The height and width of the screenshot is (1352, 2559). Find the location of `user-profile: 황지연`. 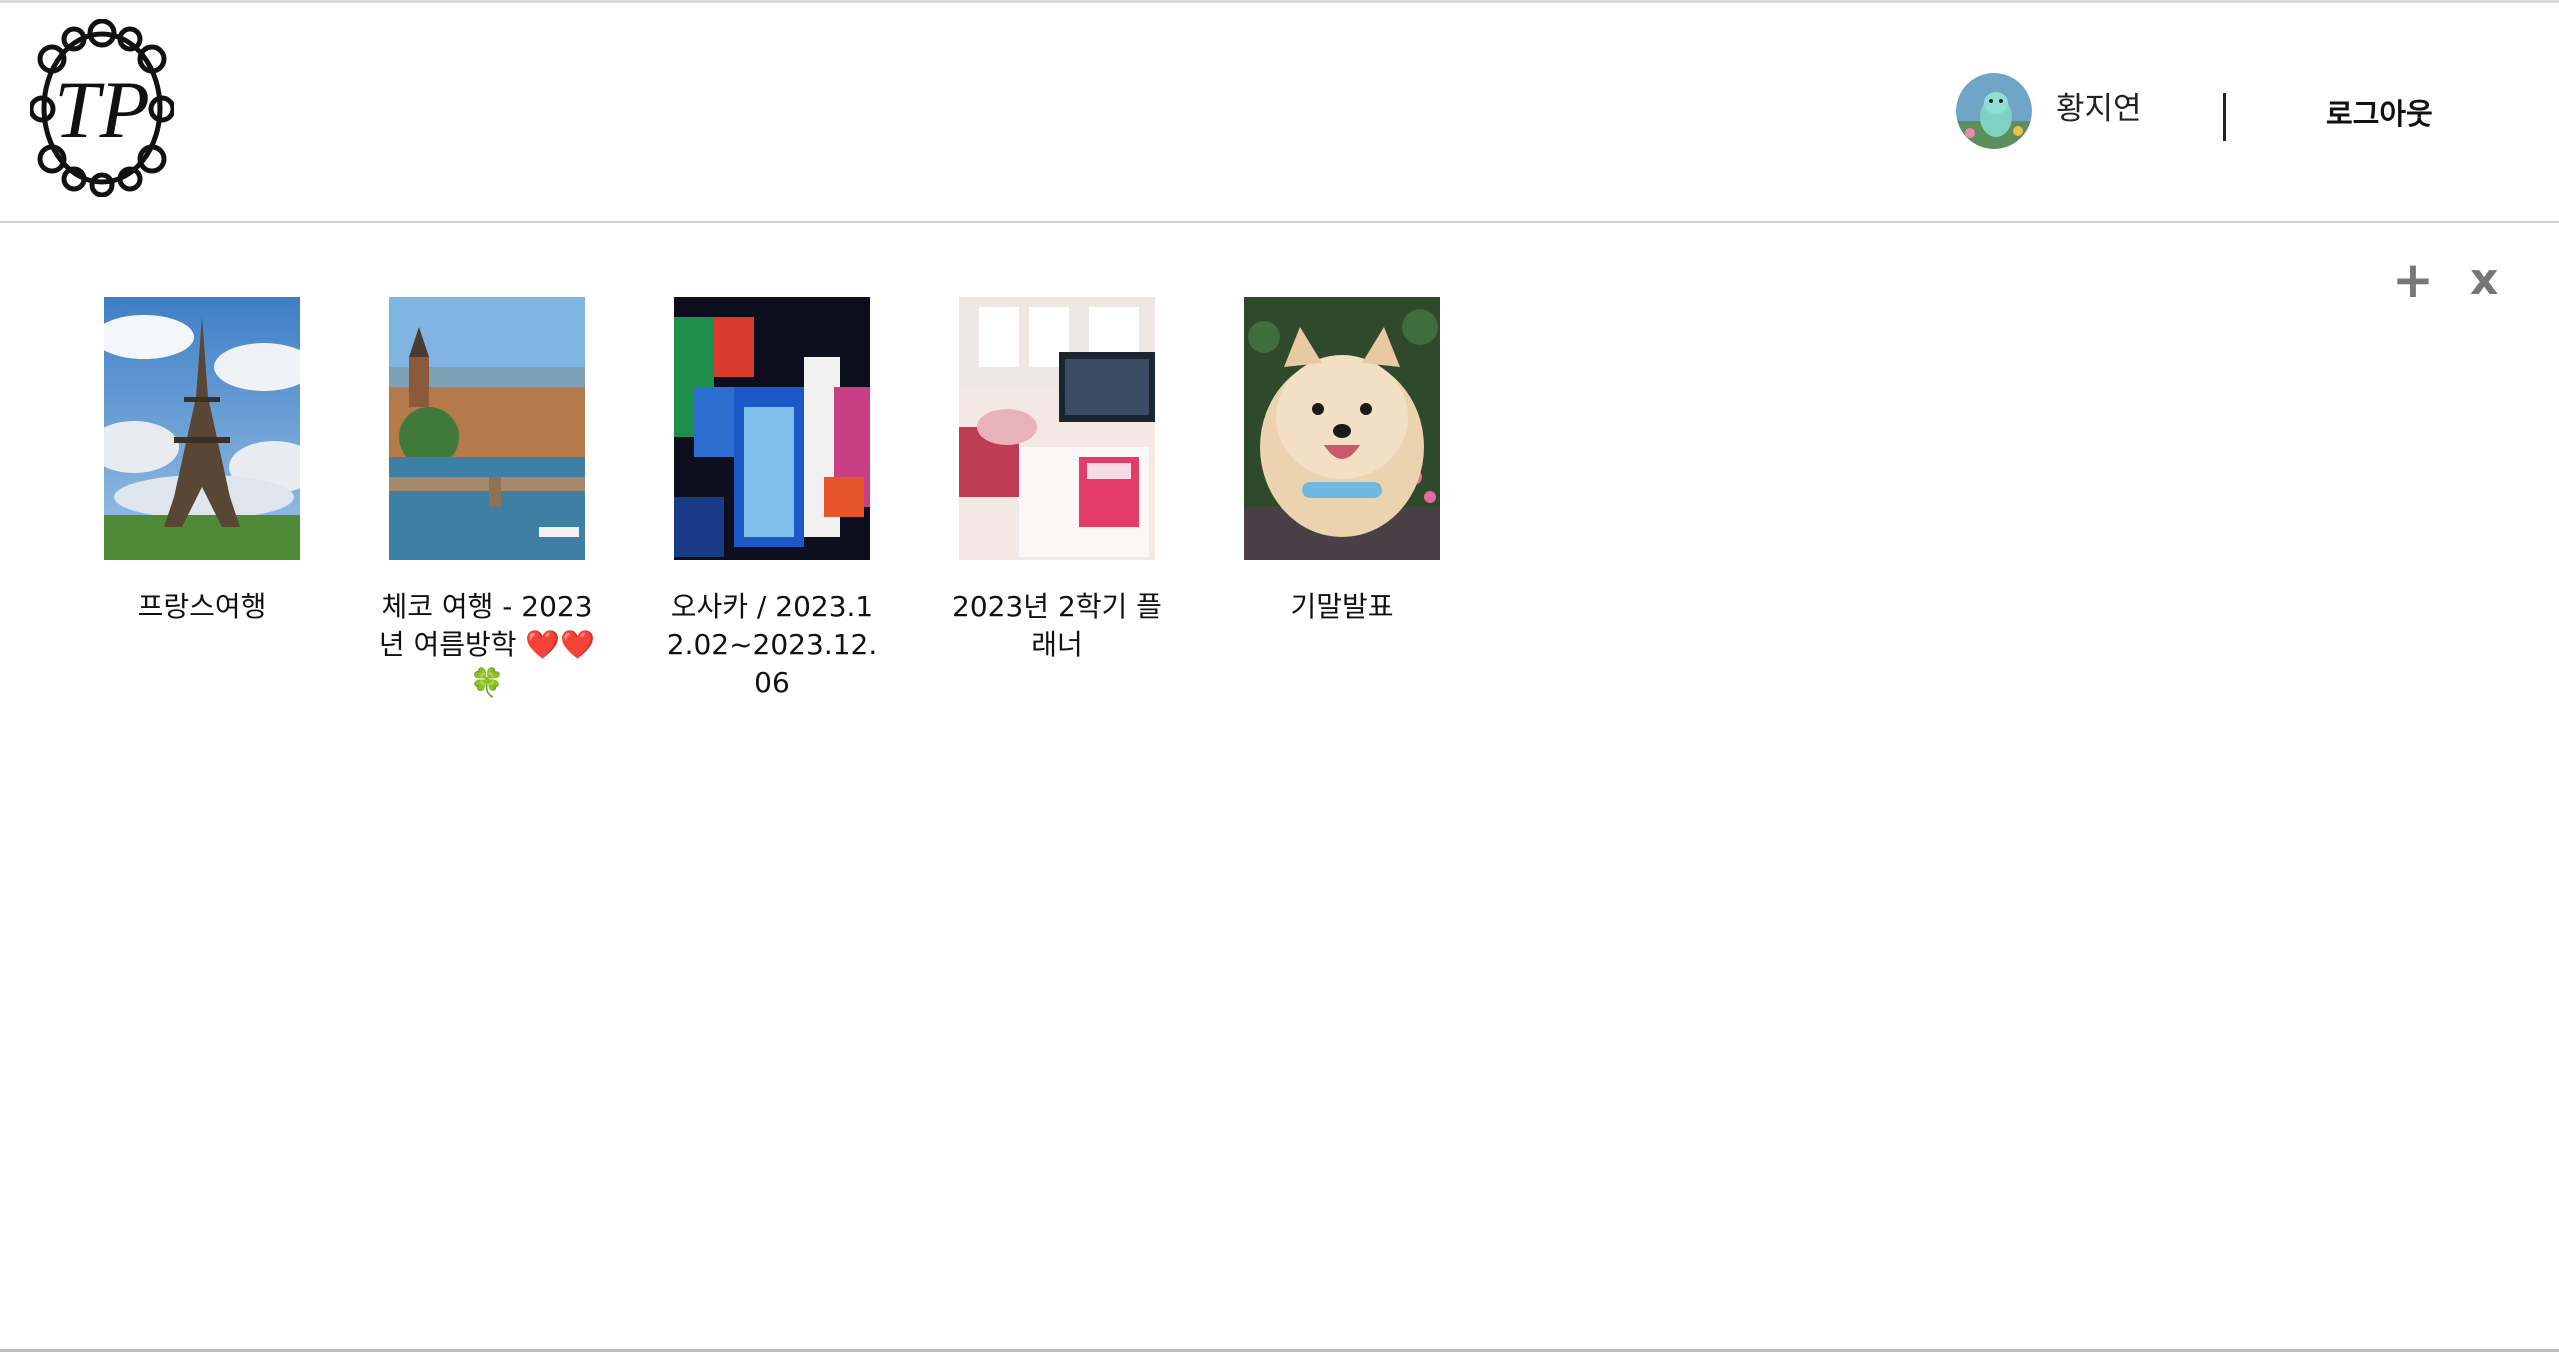

user-profile: 황지연 is located at coordinates (2049, 111).